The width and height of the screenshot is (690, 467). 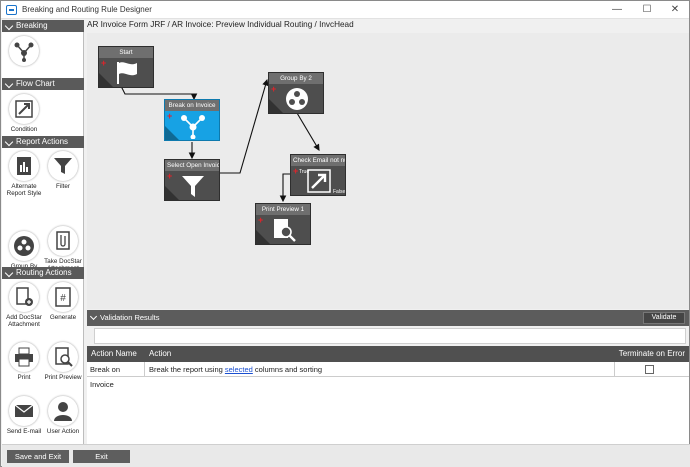 I want to click on tool-send-email: Send E-mail, so click(x=24, y=415).